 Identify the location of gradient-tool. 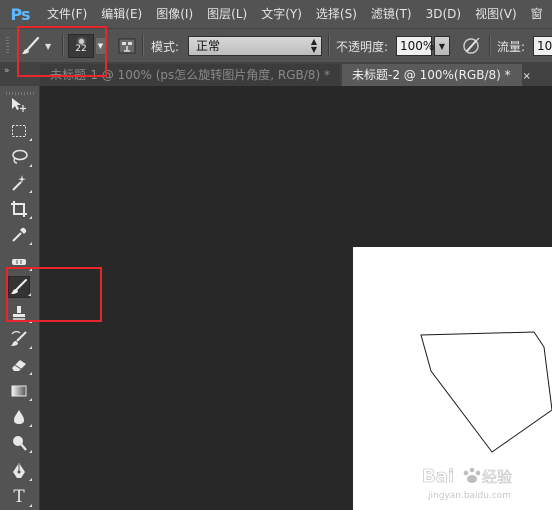
(20, 391).